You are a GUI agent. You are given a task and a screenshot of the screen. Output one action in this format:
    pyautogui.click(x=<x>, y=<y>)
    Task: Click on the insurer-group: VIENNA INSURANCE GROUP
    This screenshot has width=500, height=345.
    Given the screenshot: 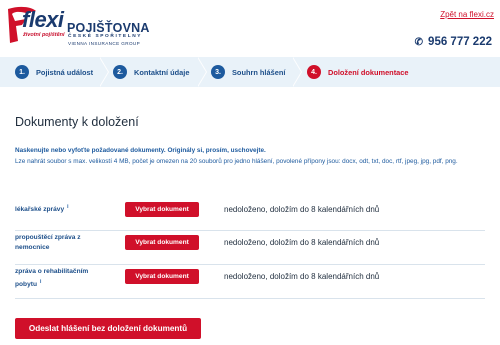 What is the action you would take?
    pyautogui.click(x=104, y=43)
    